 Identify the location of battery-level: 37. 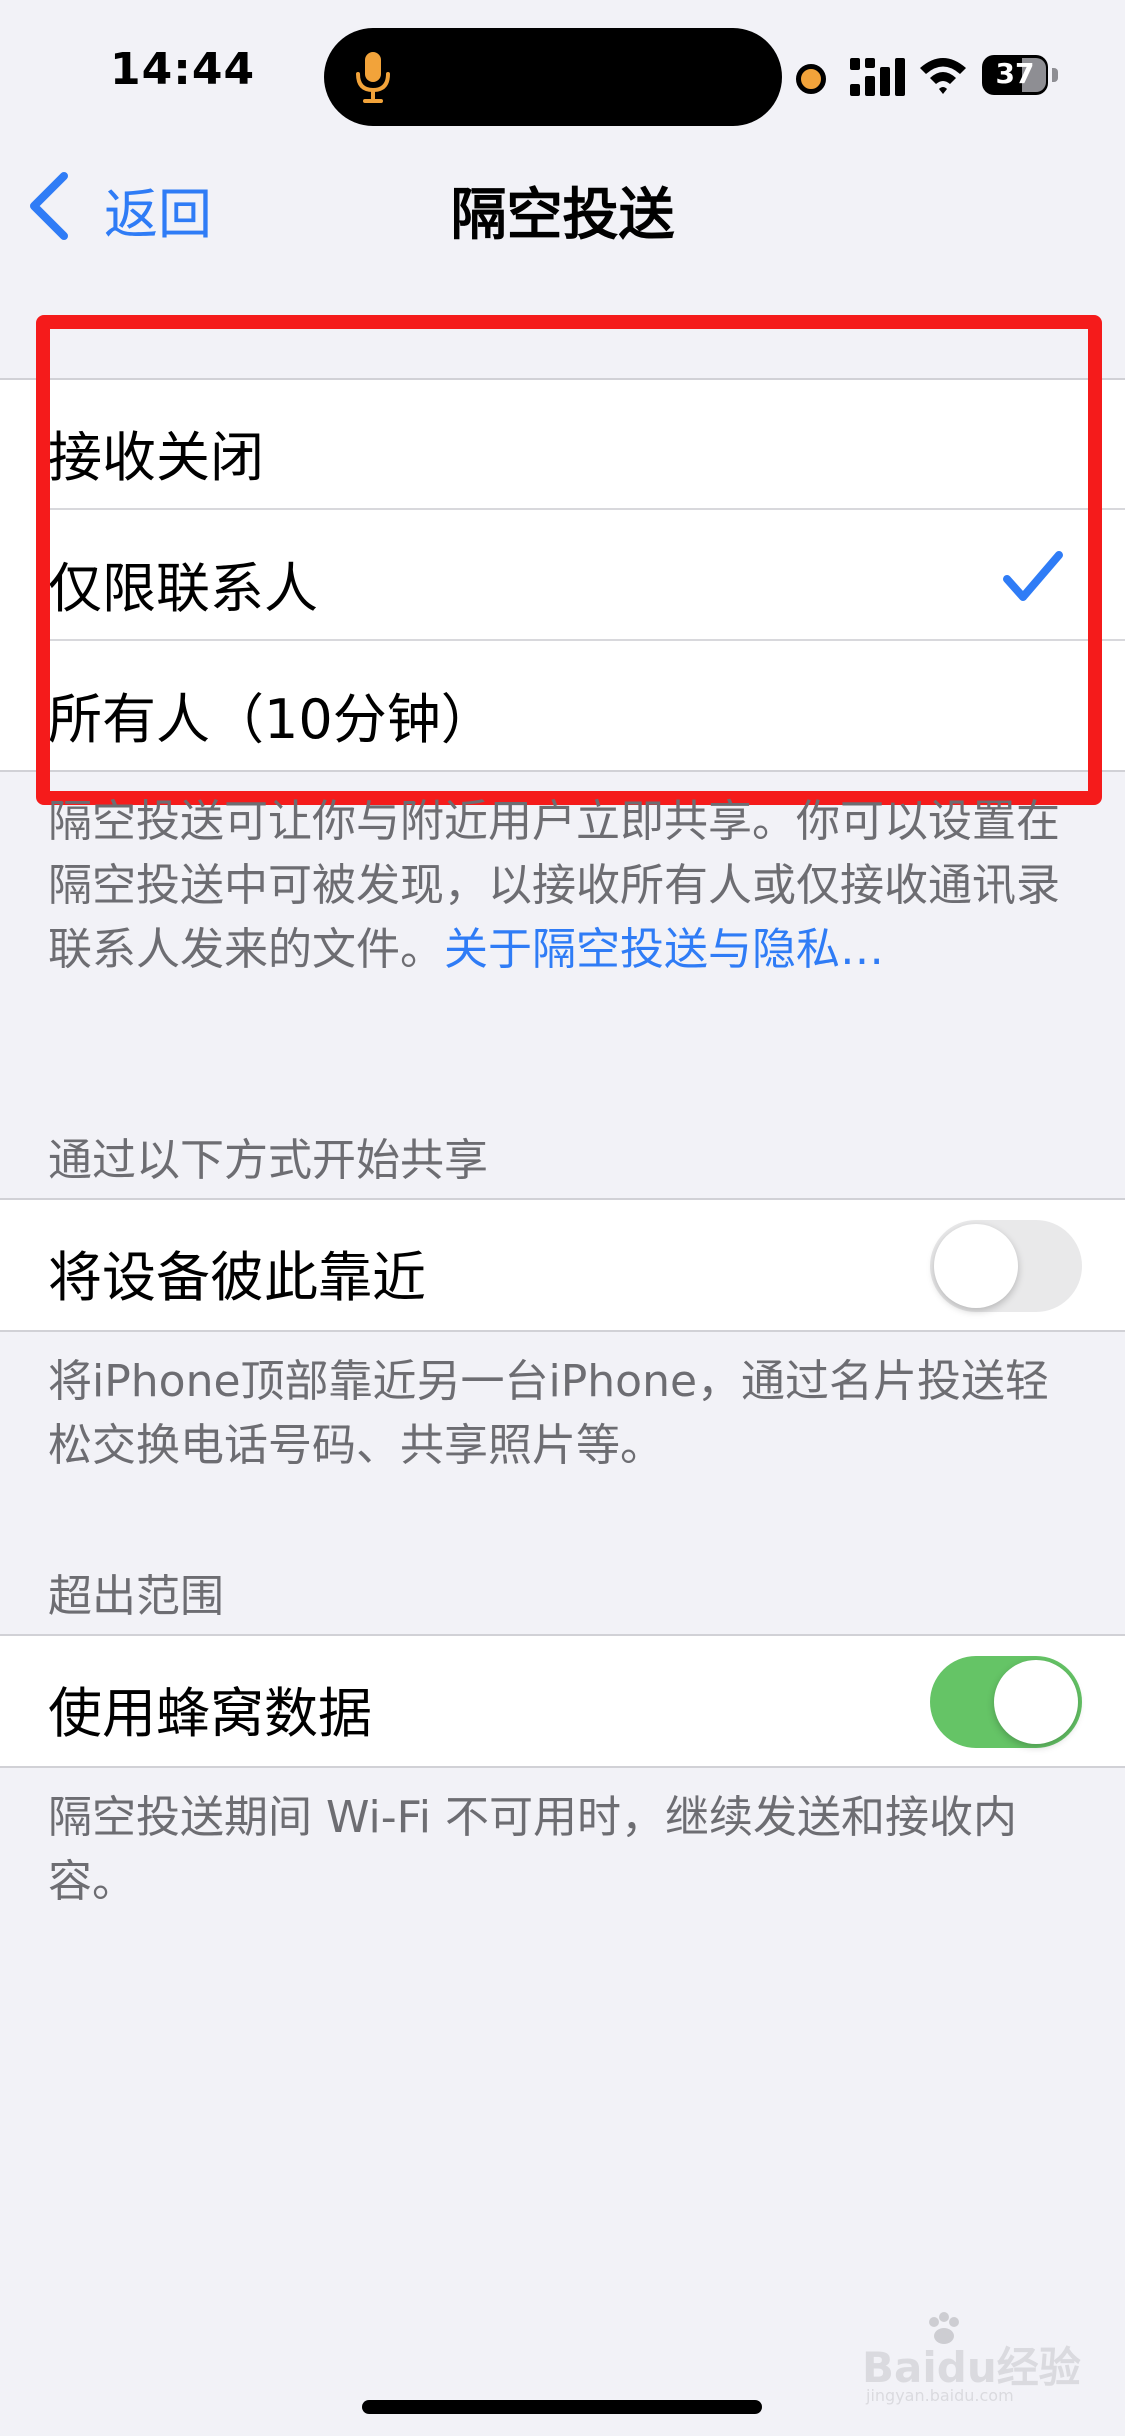
(1015, 73).